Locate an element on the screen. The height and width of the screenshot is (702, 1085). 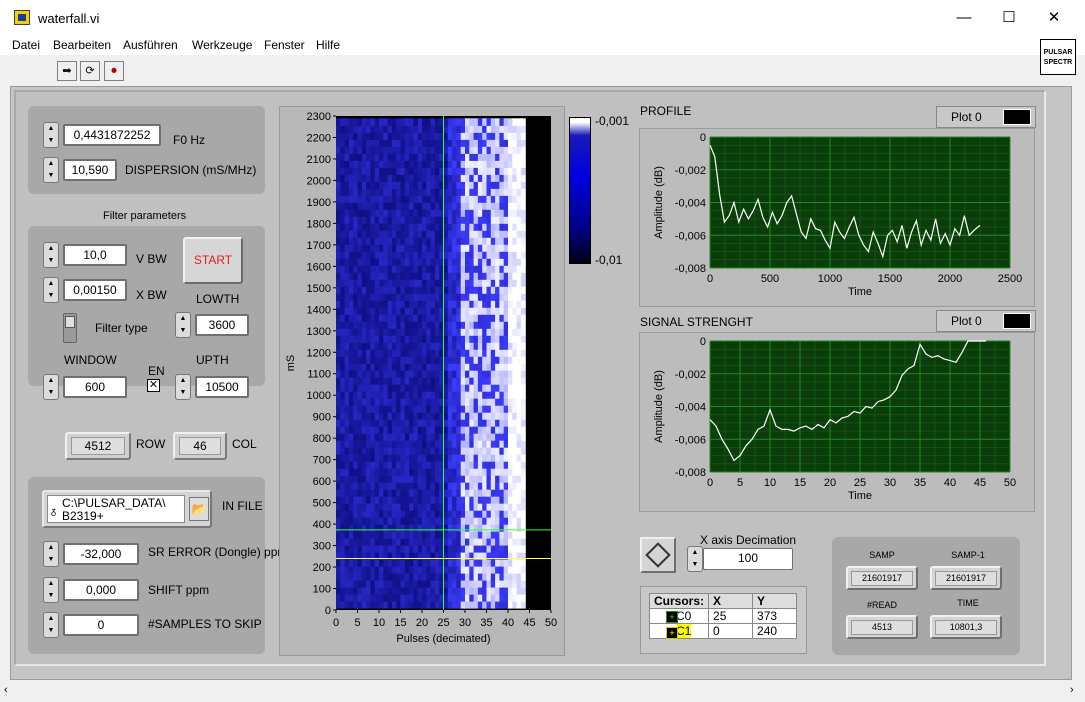
profile-legend: Plot 0 is located at coordinates (986, 117).